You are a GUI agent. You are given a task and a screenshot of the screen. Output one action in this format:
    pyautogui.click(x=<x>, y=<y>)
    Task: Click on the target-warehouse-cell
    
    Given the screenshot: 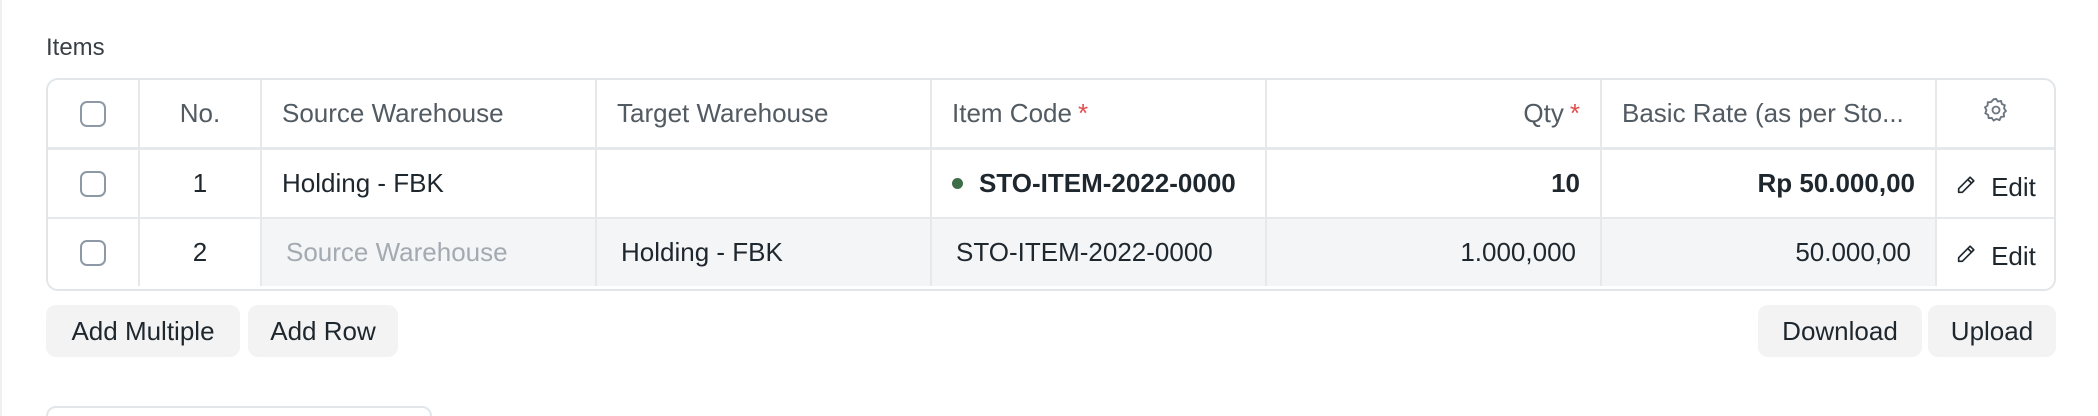 What is the action you would take?
    pyautogui.click(x=764, y=183)
    